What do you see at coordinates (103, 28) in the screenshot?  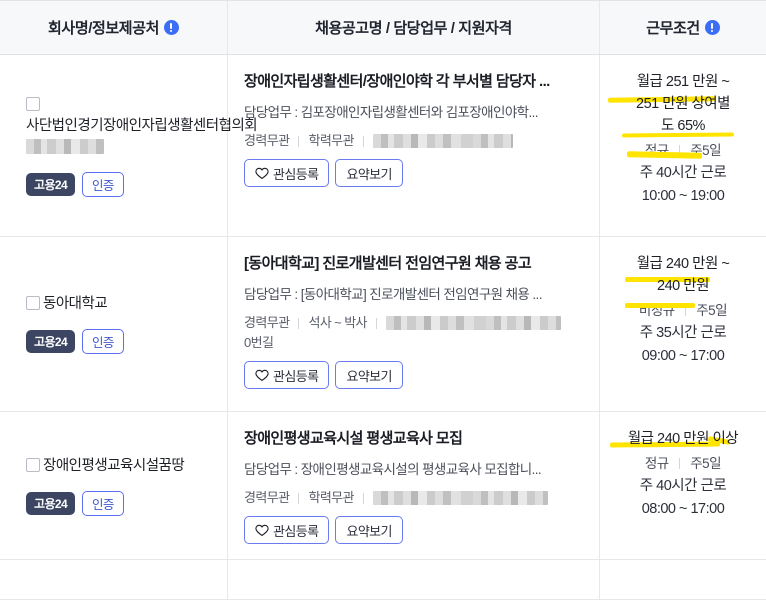 I see `column-header-company-label: 회사명/정보제공처` at bounding box center [103, 28].